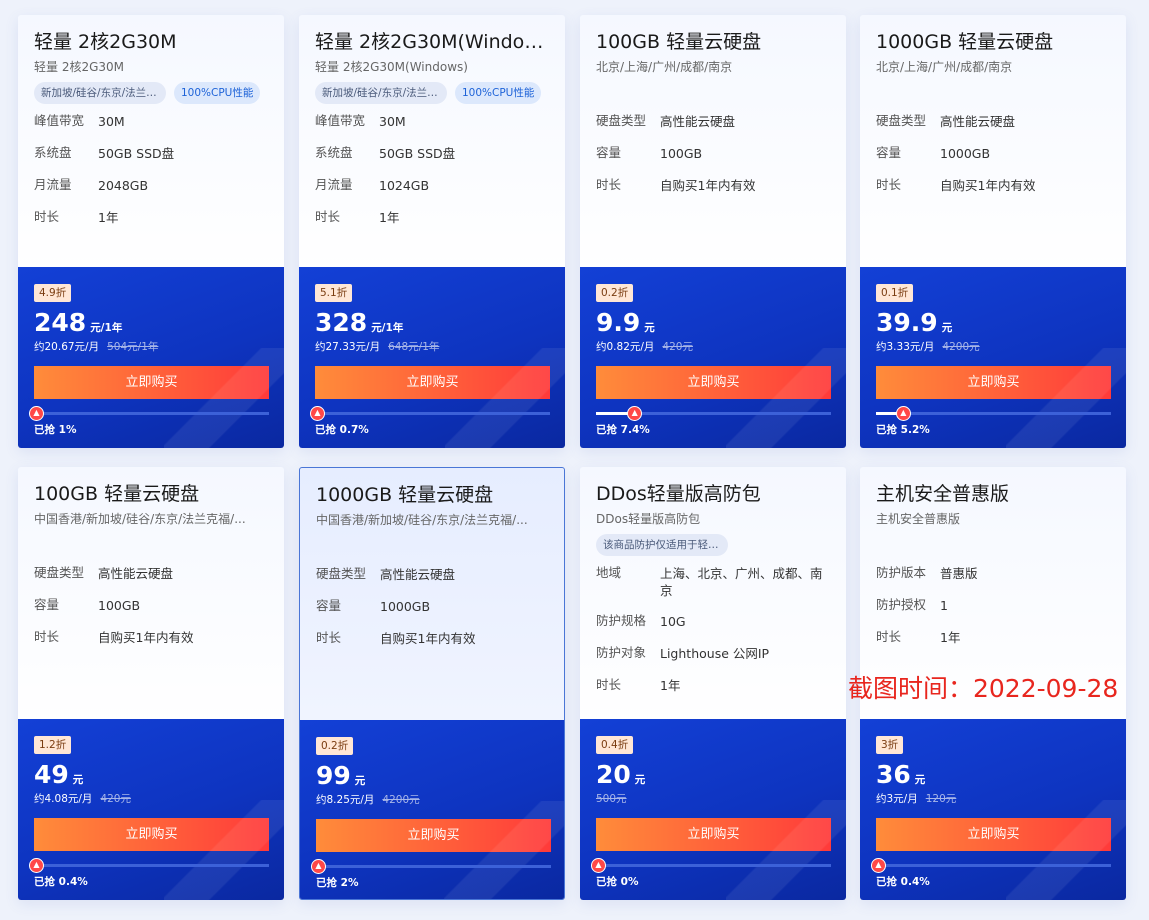 This screenshot has height=920, width=1149. Describe the element at coordinates (918, 519) in the screenshot. I see `product-region: 主机安全普惠版` at that location.